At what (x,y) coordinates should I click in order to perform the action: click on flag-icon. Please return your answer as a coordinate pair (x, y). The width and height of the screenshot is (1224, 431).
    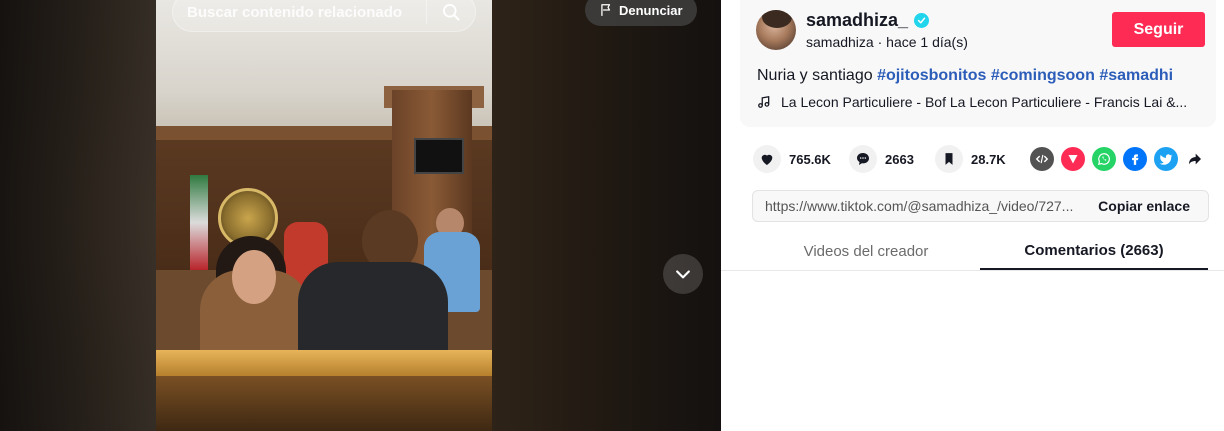
    Looking at the image, I should click on (606, 10).